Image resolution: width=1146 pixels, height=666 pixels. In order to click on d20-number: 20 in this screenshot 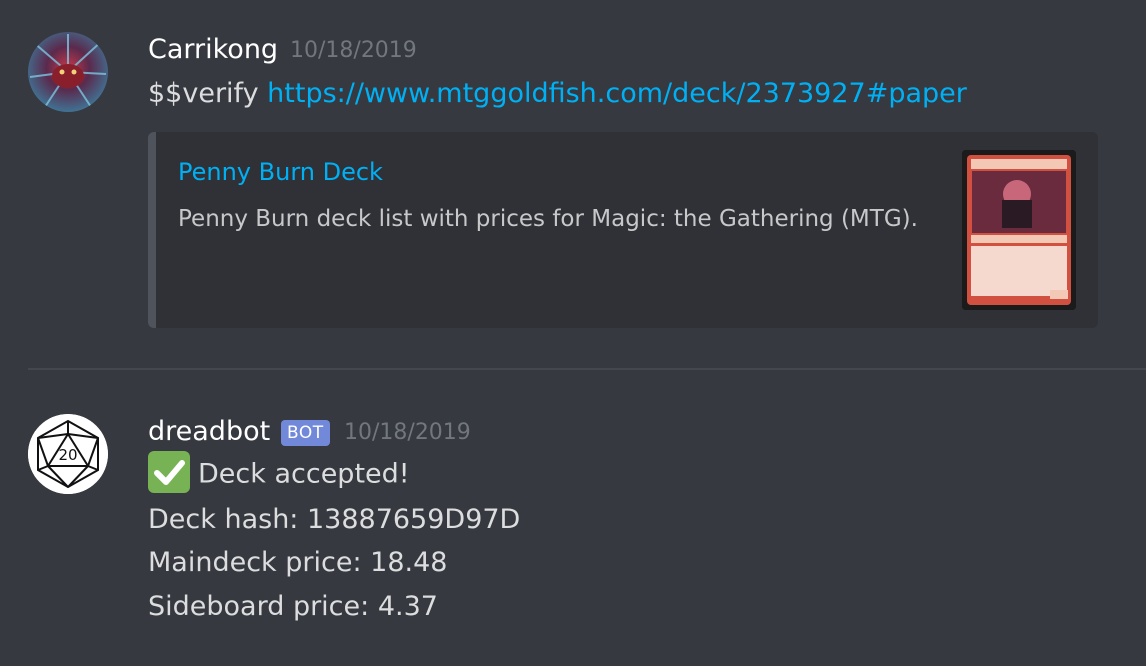, I will do `click(67, 455)`.